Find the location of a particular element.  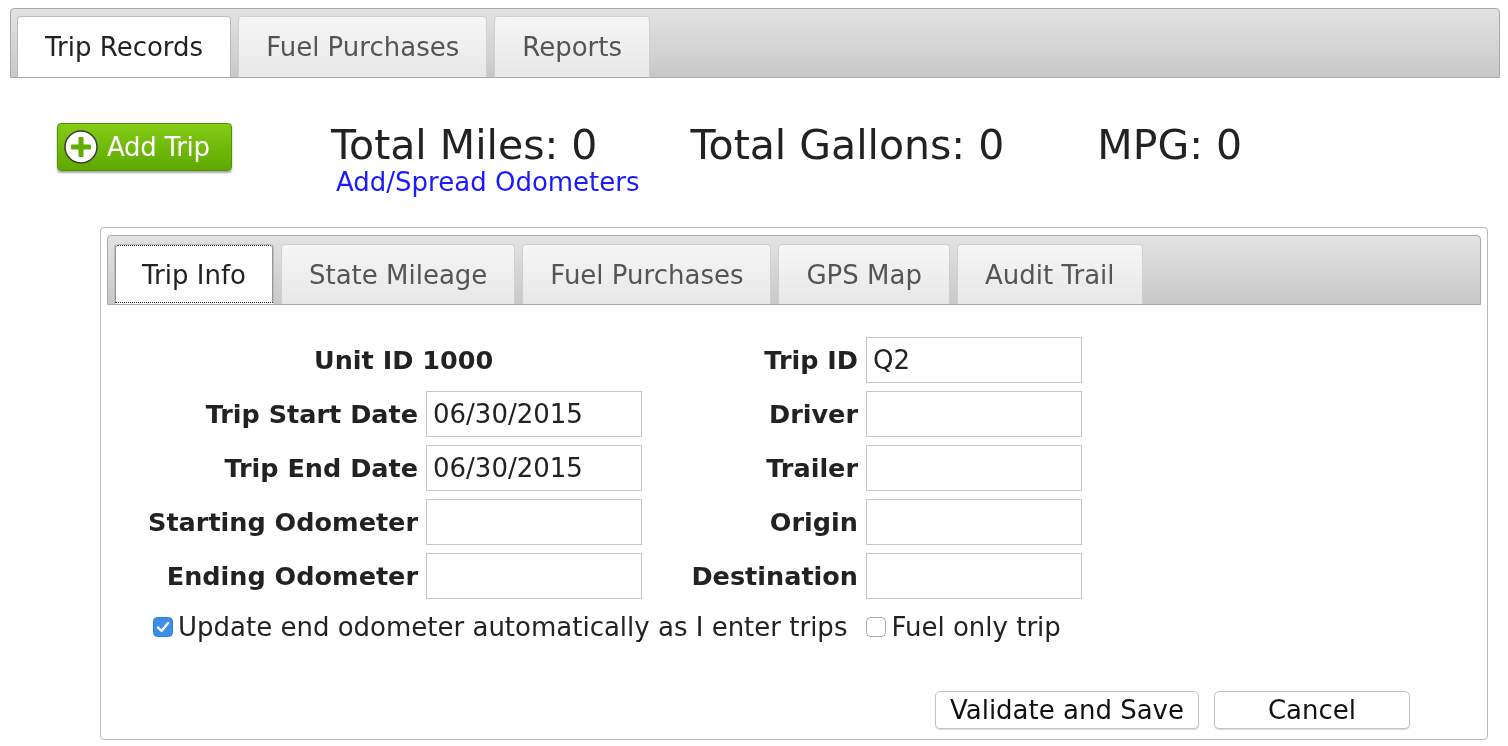

field-label: Starting Odometer is located at coordinates (282, 522).